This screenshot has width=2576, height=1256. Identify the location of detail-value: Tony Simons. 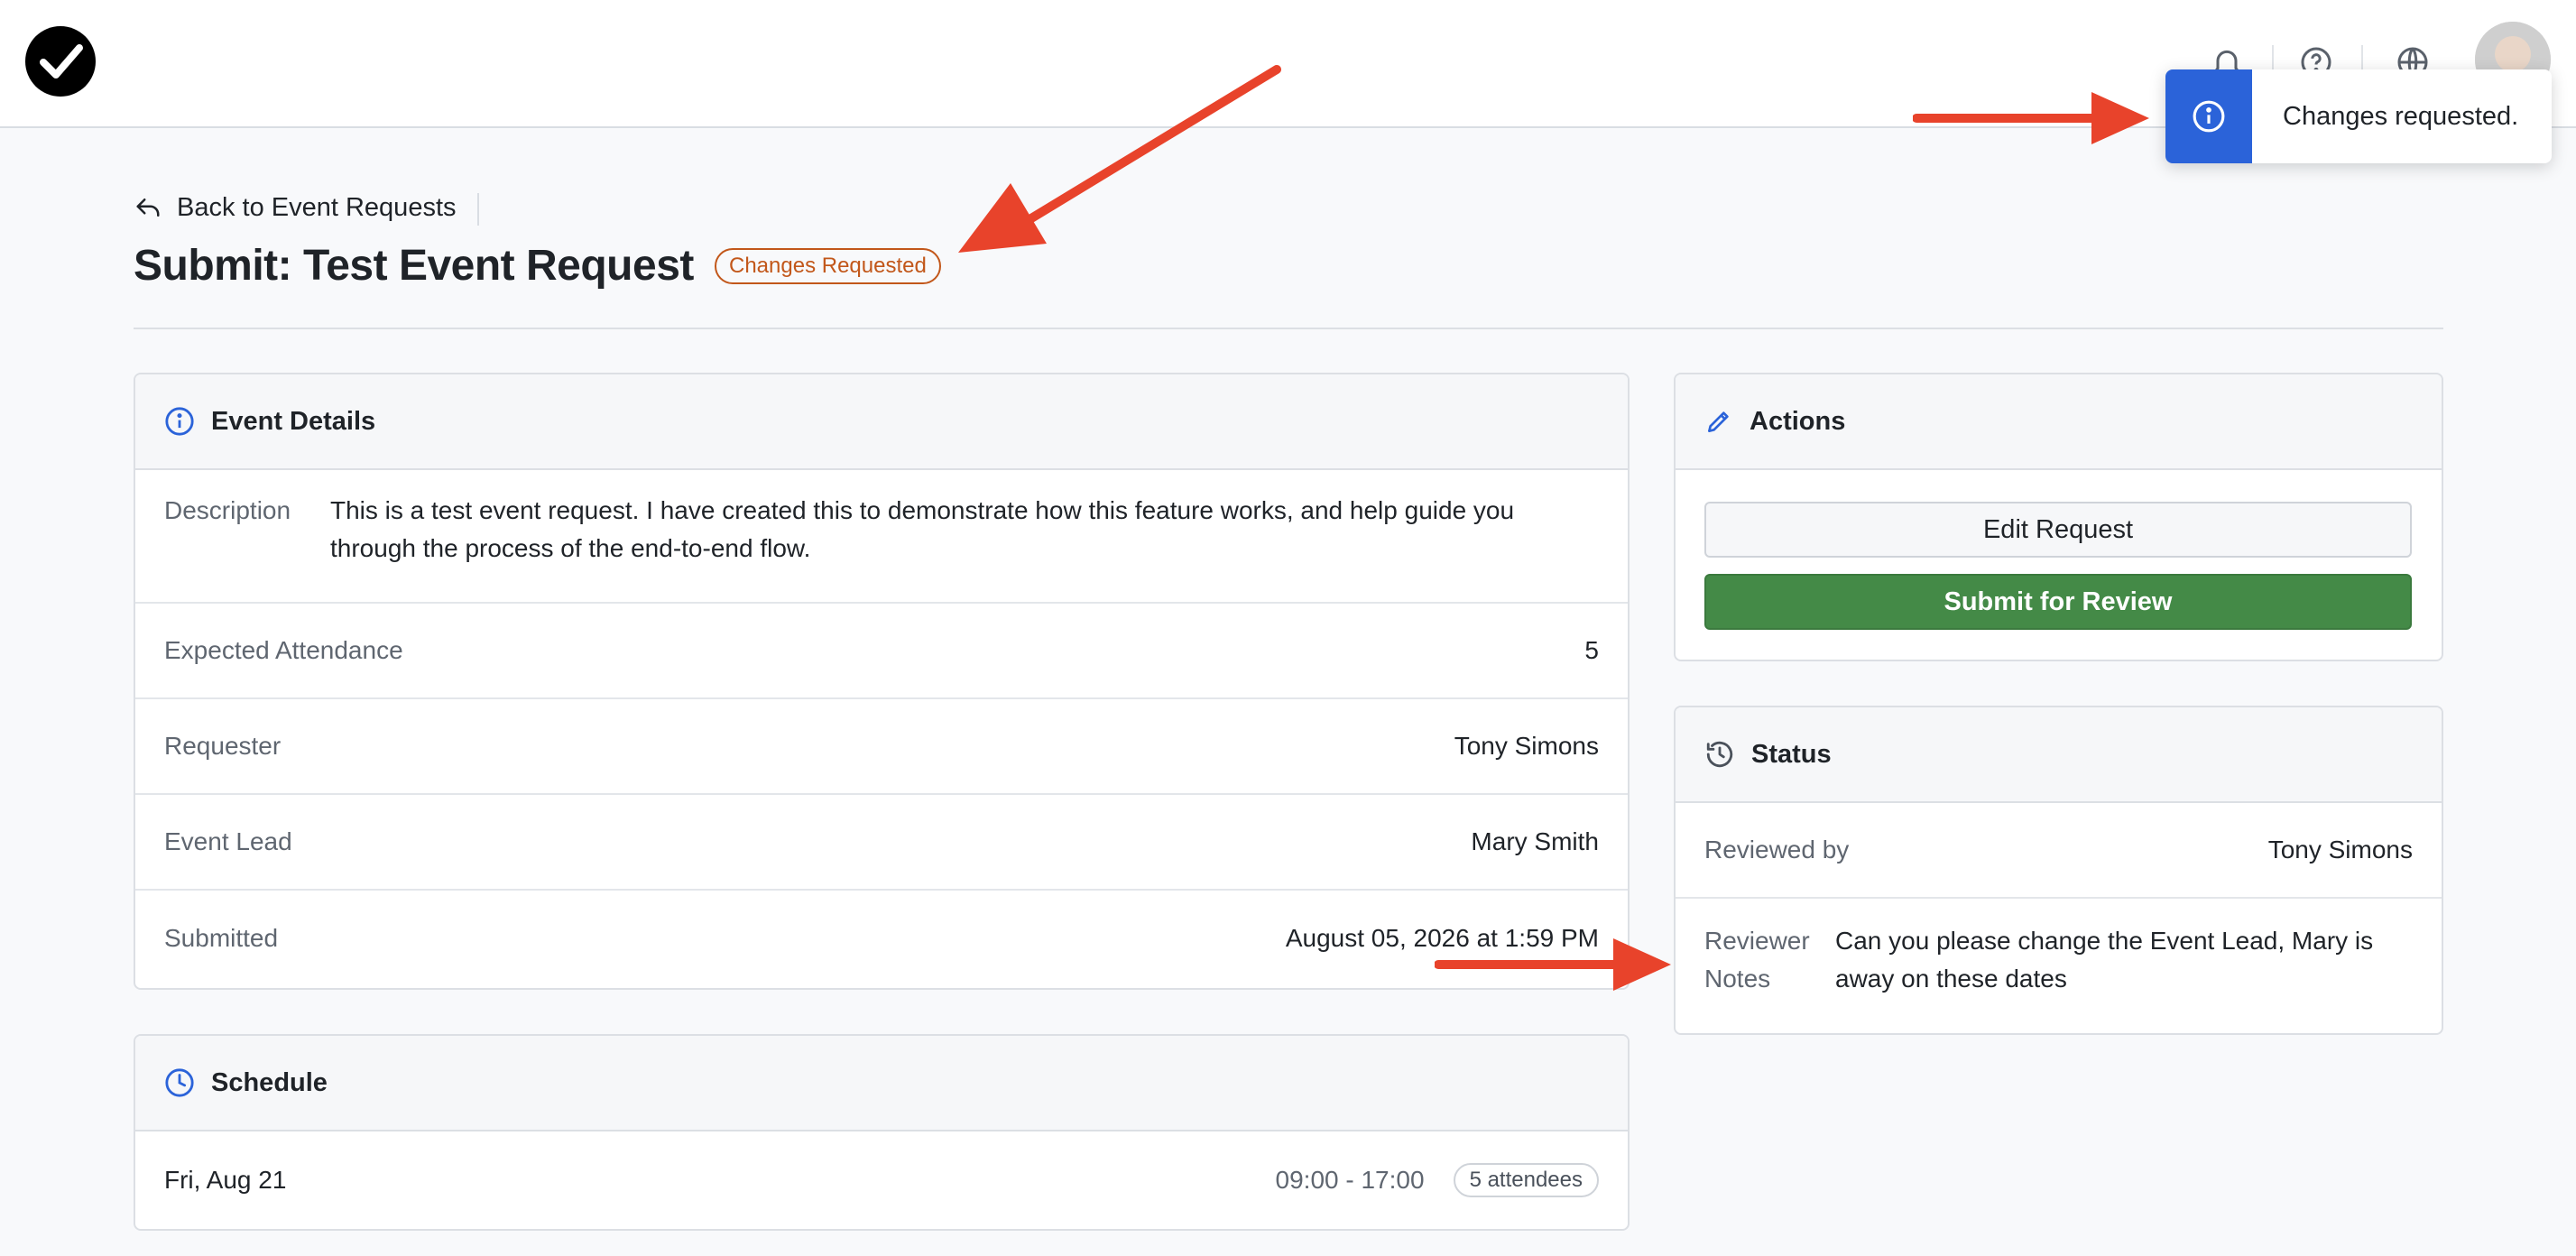
(1526, 746).